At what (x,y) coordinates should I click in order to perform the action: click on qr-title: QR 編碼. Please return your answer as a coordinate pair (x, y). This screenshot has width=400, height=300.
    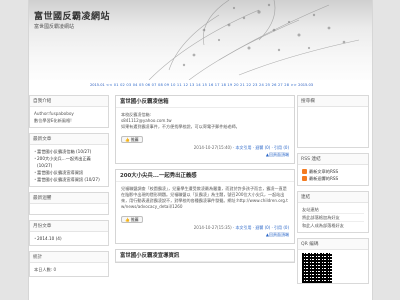
    Looking at the image, I should click on (333, 244).